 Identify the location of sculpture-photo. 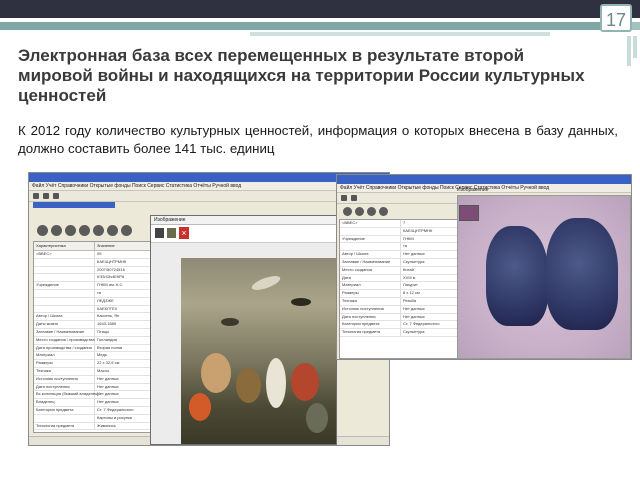
(544, 277).